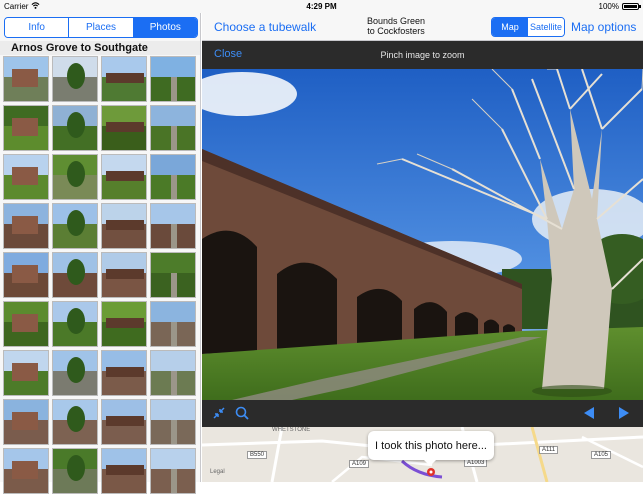 The height and width of the screenshot is (494, 643). I want to click on map-type-control: Map Satellite, so click(528, 27).